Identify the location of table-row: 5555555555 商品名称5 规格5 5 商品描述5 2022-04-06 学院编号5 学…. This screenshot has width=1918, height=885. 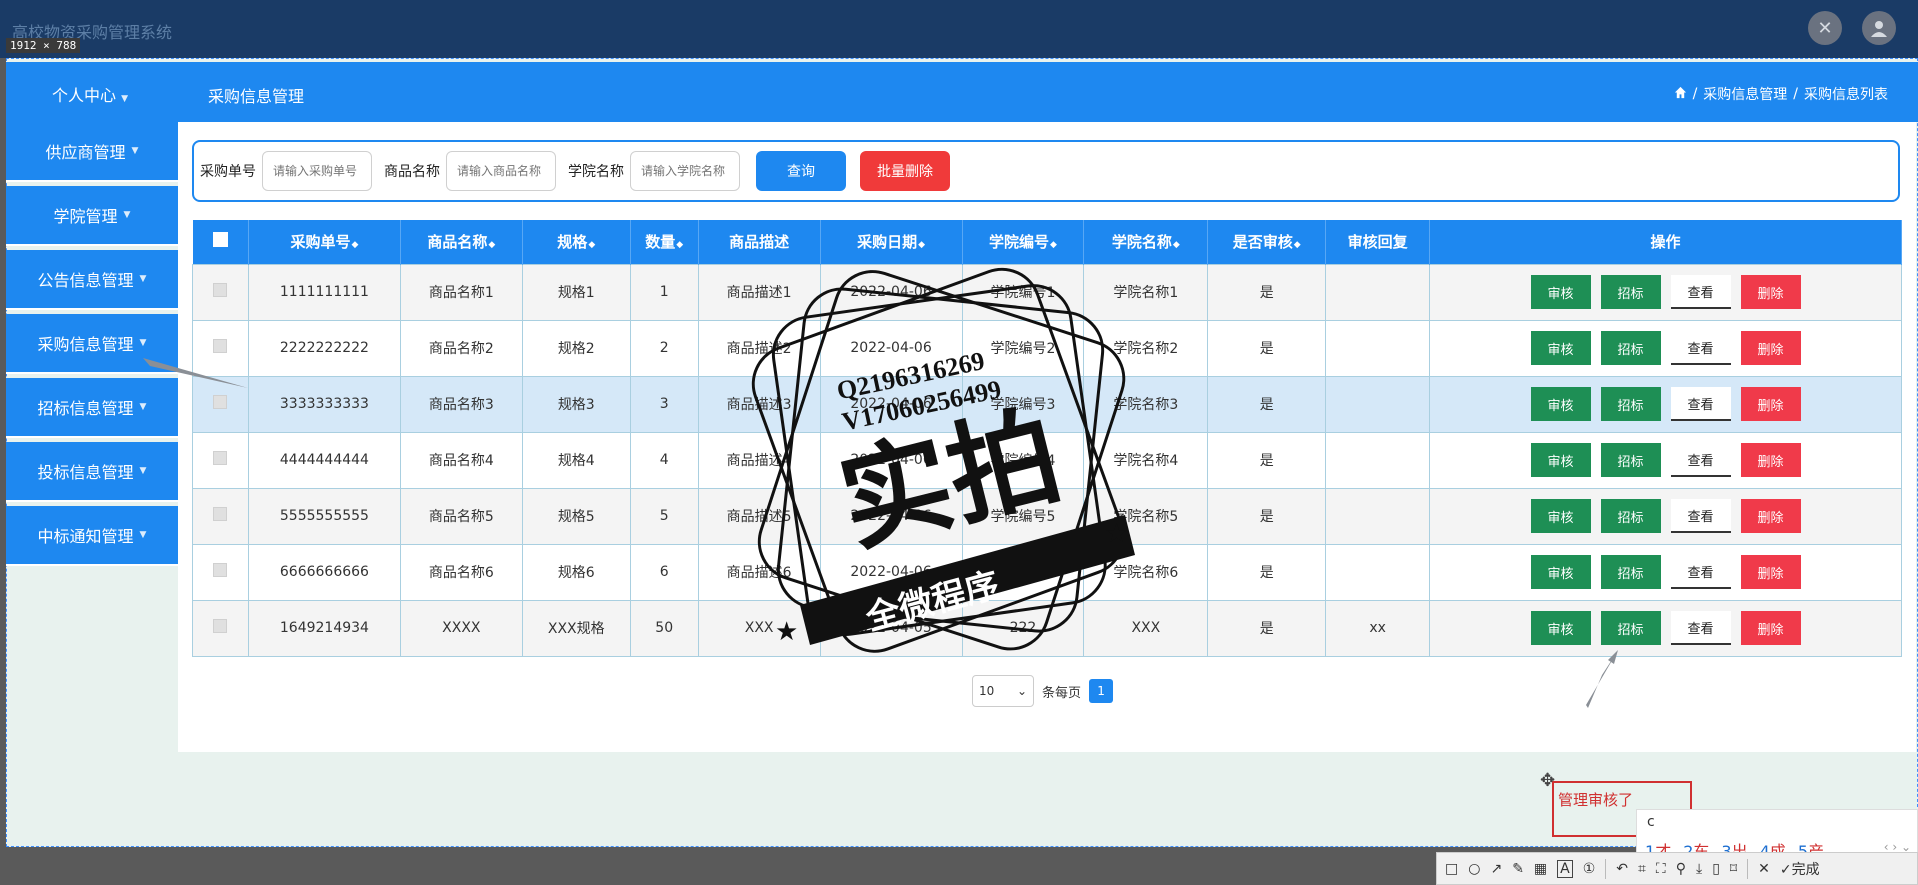
(1047, 516).